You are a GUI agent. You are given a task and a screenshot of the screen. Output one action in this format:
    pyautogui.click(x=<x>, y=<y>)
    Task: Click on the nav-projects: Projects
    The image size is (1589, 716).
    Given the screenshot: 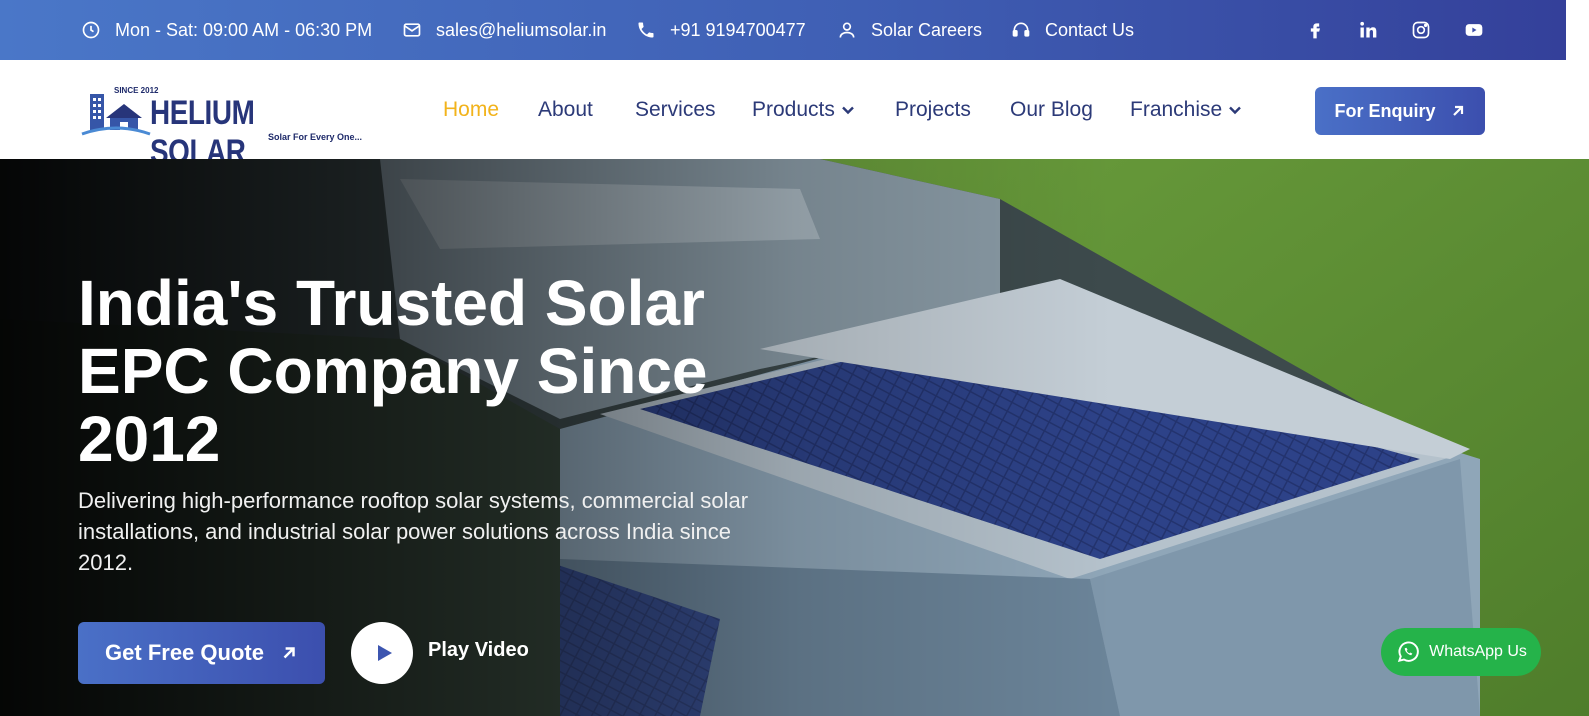 What is the action you would take?
    pyautogui.click(x=933, y=109)
    